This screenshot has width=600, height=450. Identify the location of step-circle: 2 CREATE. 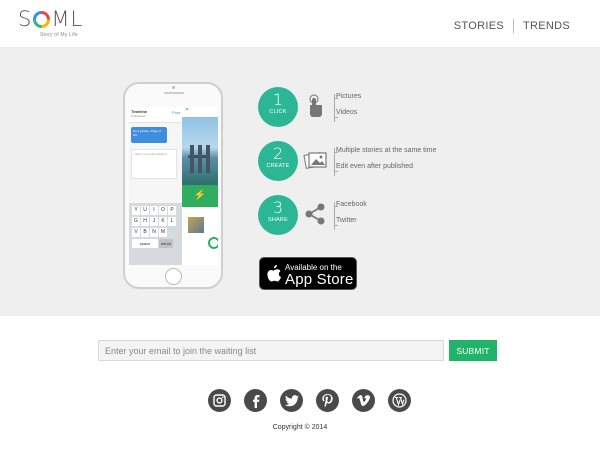
(278, 161).